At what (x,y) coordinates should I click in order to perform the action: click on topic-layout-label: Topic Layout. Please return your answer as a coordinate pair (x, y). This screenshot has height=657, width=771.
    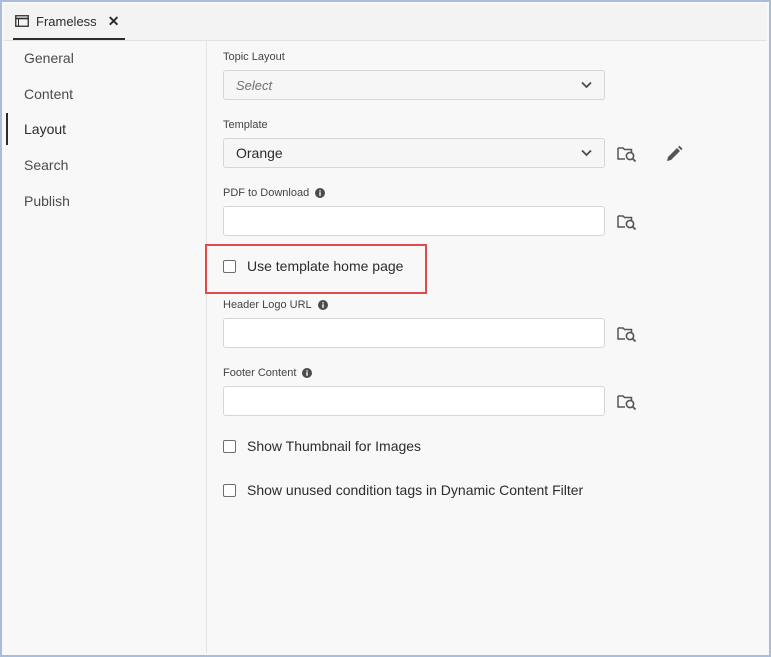
    Looking at the image, I should click on (254, 57).